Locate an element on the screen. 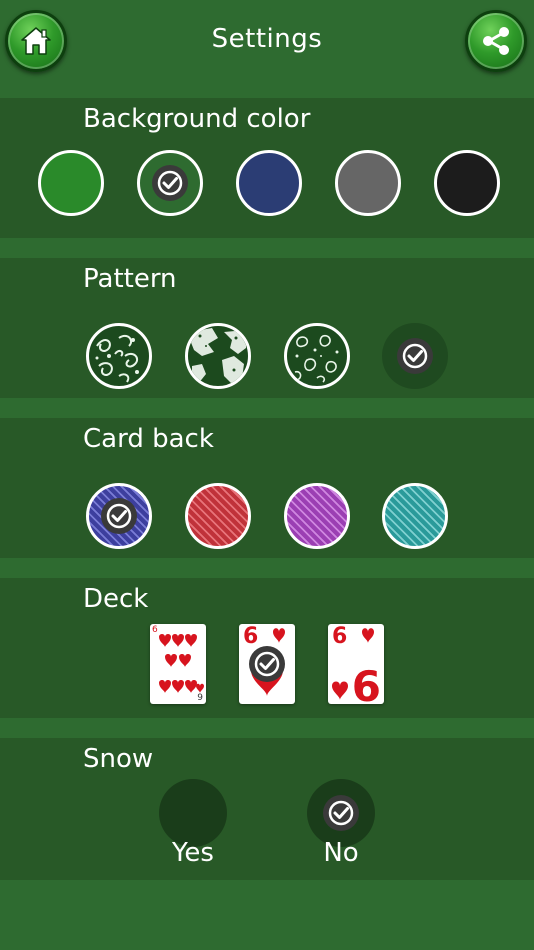 The width and height of the screenshot is (534, 950). pattern-paisley is located at coordinates (317, 356).